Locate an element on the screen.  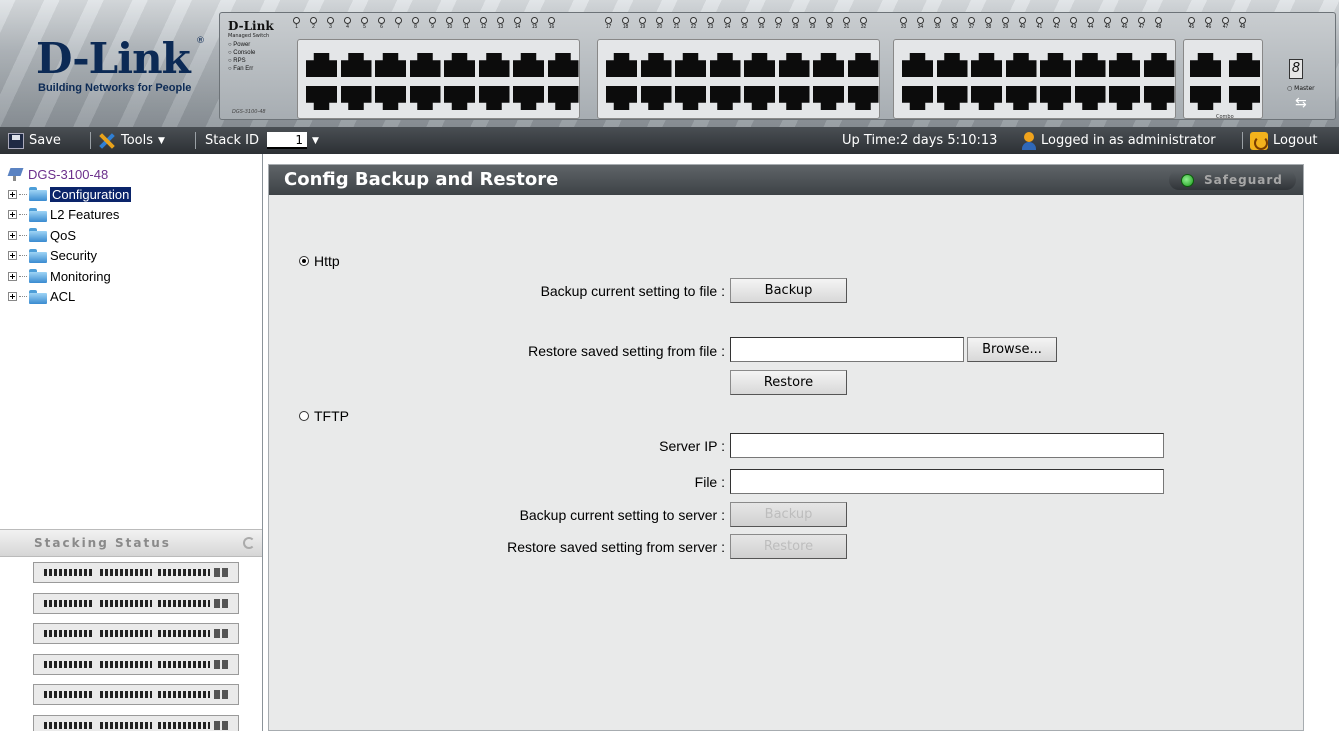
tftp-file-input is located at coordinates (947, 481).